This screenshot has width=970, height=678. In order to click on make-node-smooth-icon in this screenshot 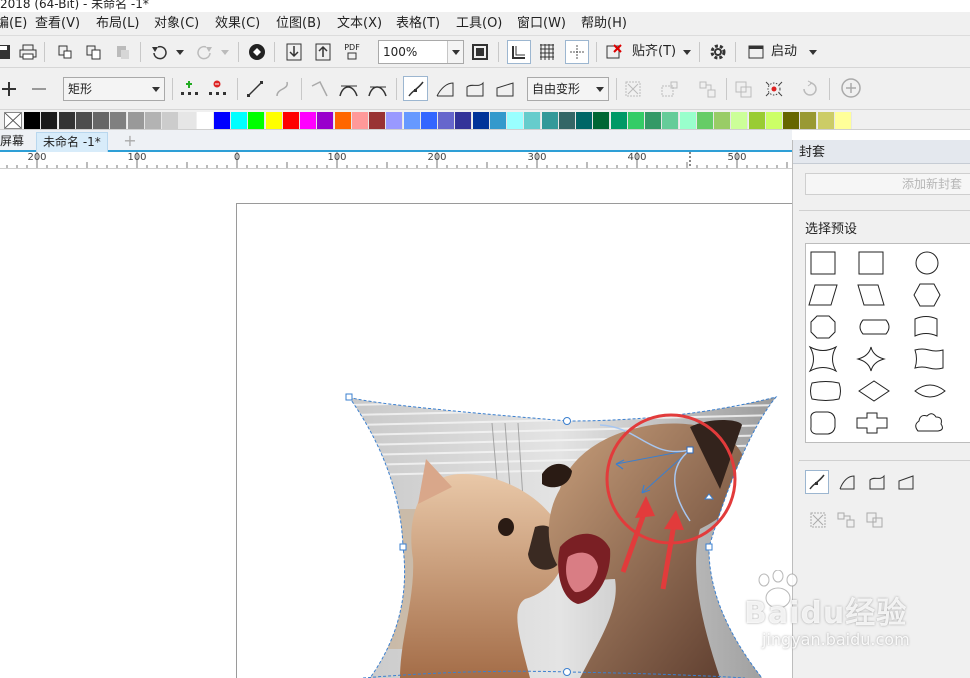, I will do `click(349, 89)`.